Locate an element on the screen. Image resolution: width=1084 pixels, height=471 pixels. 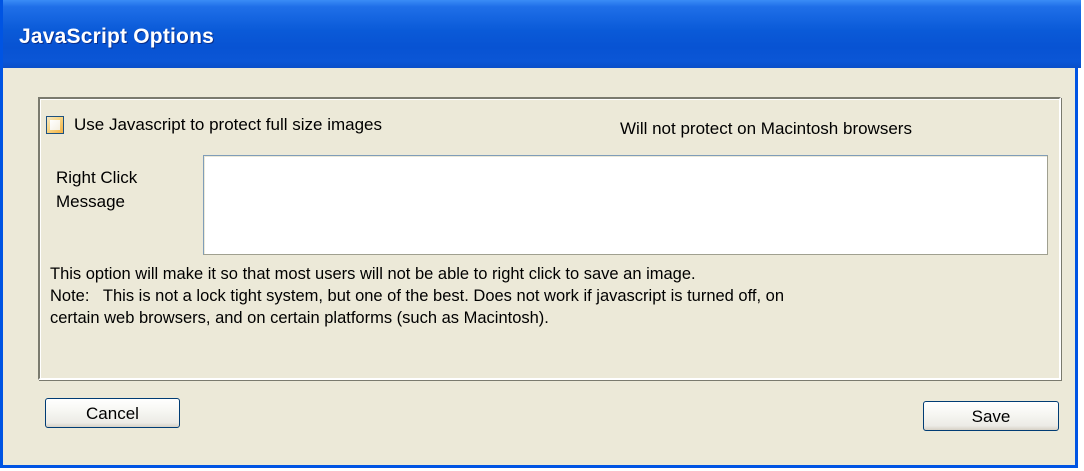
title-bar: JavaScript Options is located at coordinates (542, 34).